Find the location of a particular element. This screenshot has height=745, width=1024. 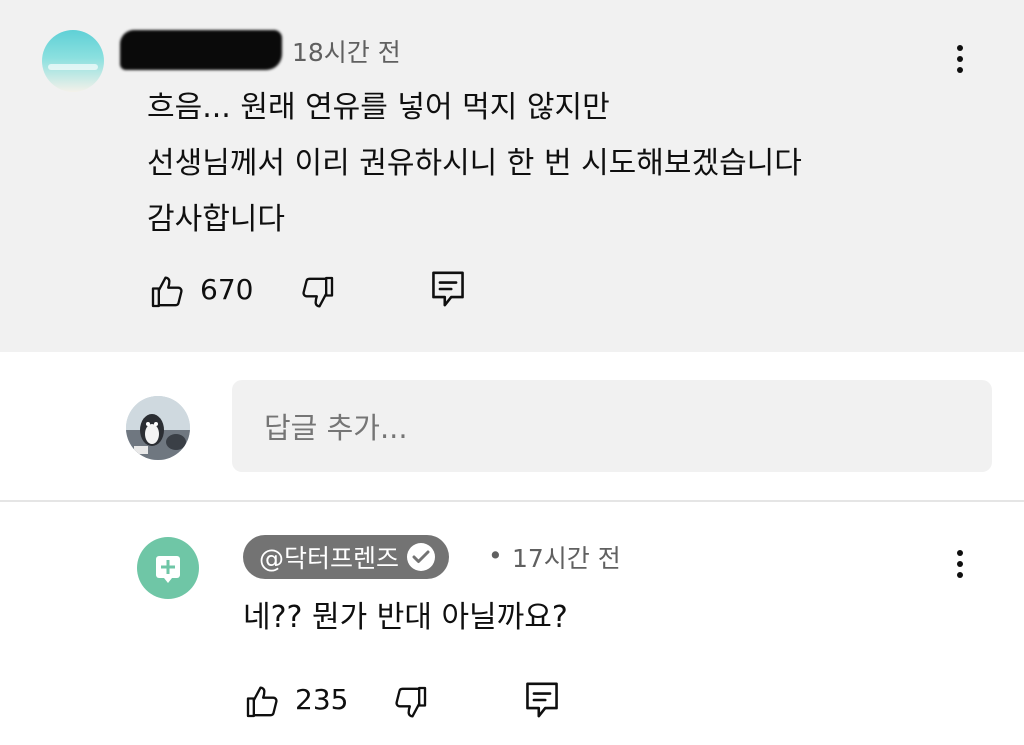

channel-name-badge: @닥터프렌즈 is located at coordinates (346, 557).